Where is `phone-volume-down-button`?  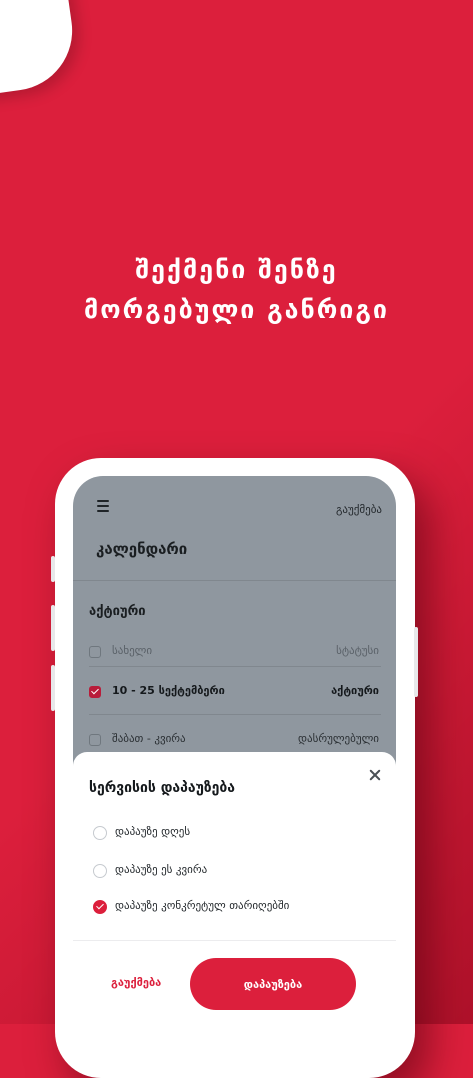 phone-volume-down-button is located at coordinates (53, 688).